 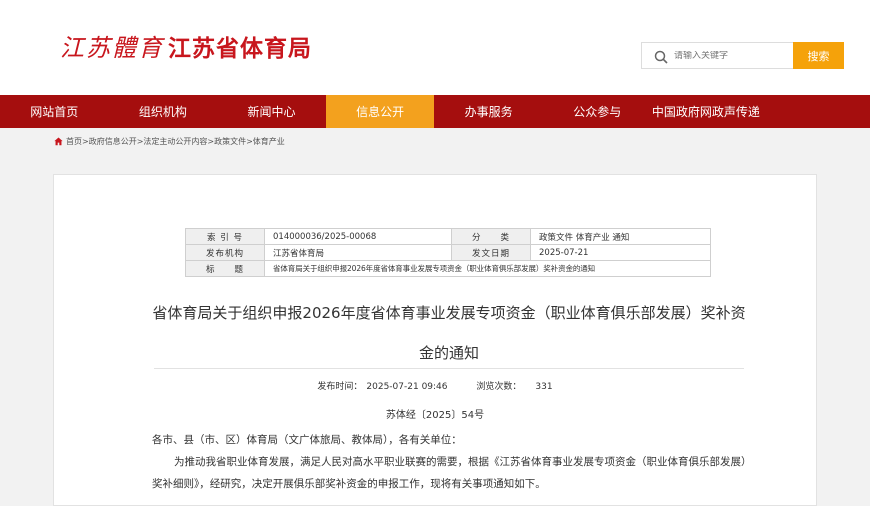 What do you see at coordinates (271, 111) in the screenshot?
I see `nav-item-news: 新闻中心` at bounding box center [271, 111].